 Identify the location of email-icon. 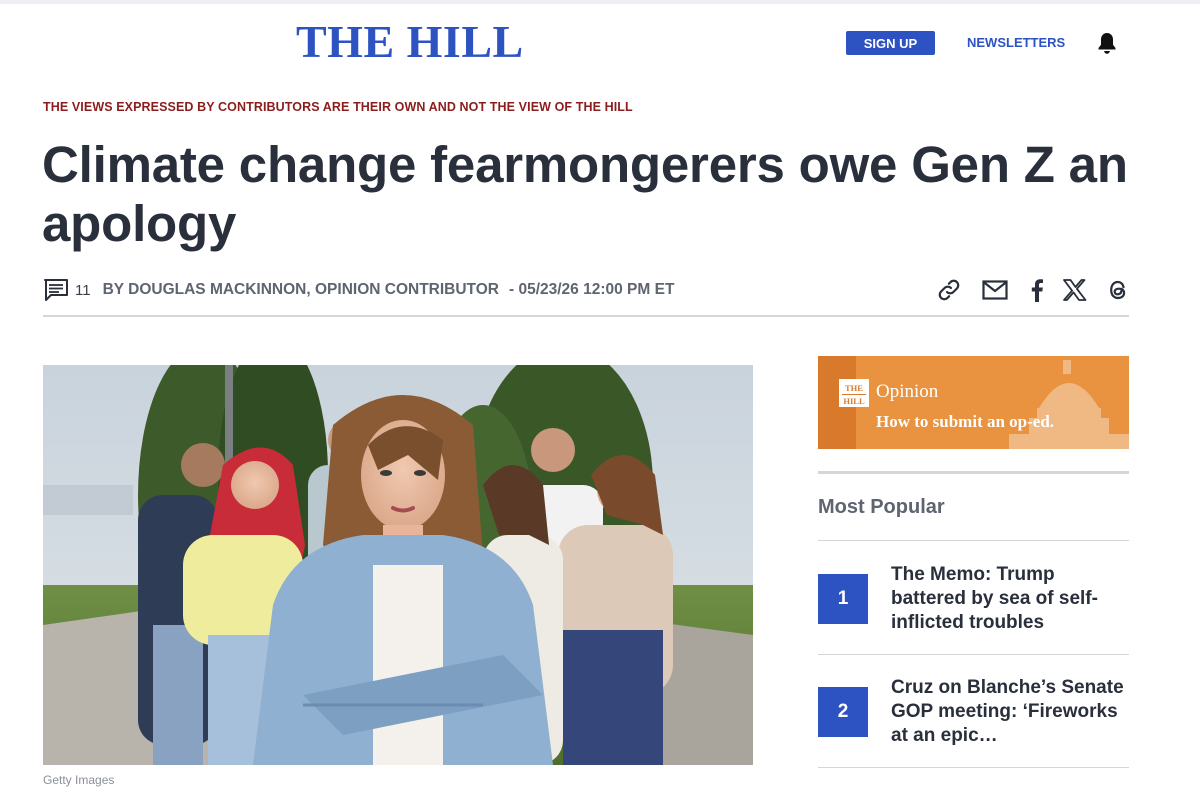
(995, 290).